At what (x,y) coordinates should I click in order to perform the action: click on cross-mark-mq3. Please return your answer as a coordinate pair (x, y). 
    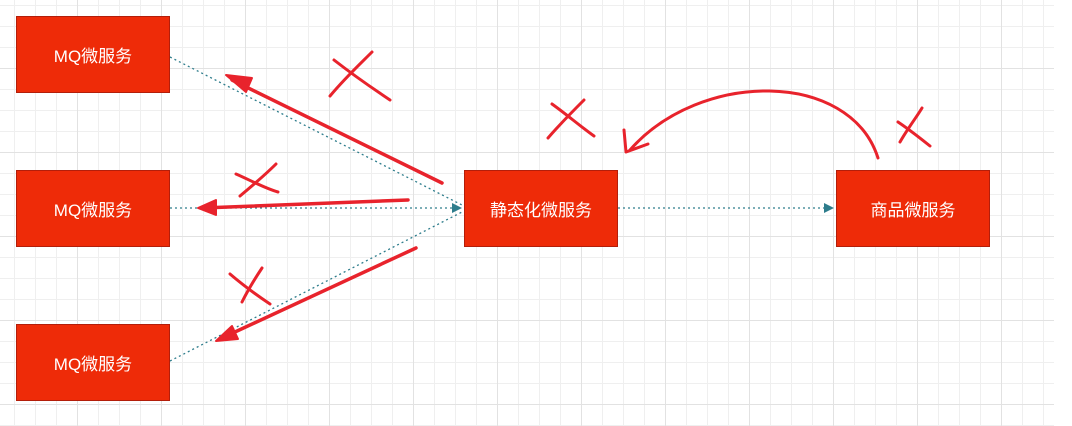
    Looking at the image, I should click on (250, 286).